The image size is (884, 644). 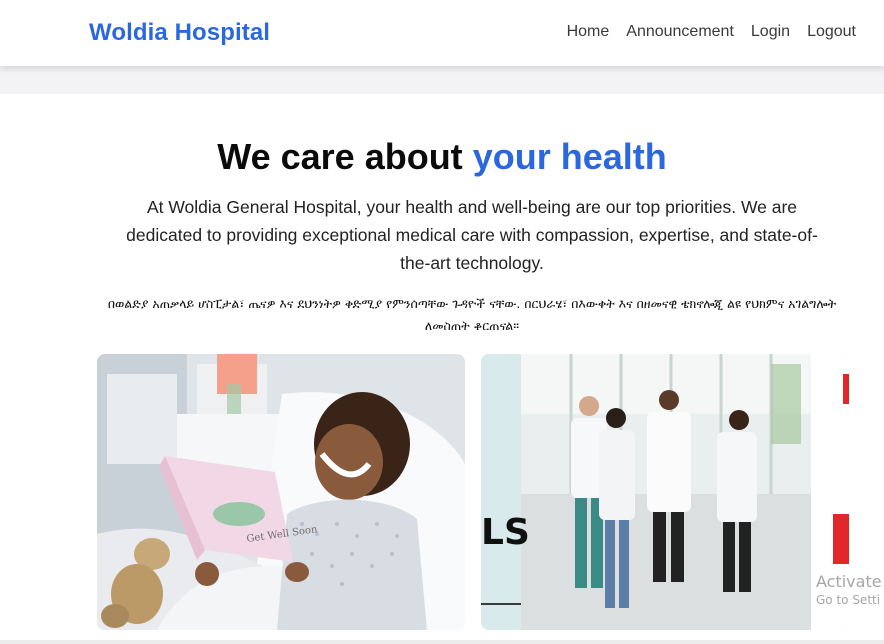 I want to click on watermark-line1: Activate, so click(x=849, y=581).